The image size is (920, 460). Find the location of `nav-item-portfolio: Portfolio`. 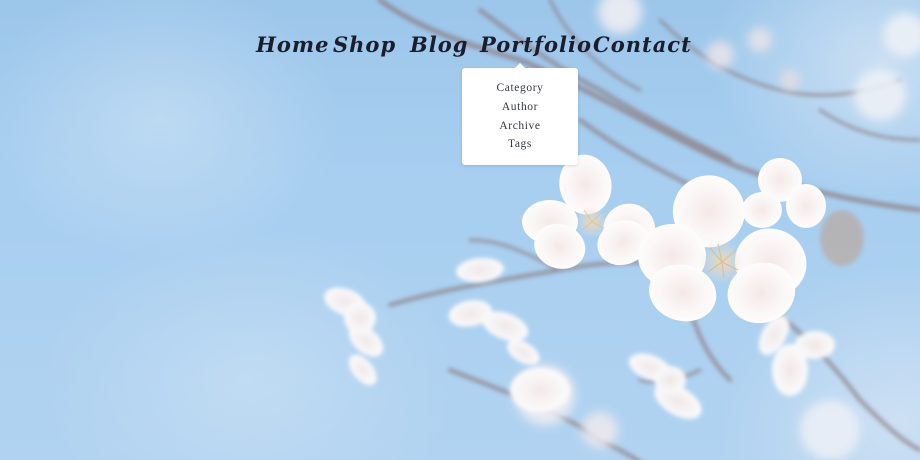

nav-item-portfolio: Portfolio is located at coordinates (536, 44).